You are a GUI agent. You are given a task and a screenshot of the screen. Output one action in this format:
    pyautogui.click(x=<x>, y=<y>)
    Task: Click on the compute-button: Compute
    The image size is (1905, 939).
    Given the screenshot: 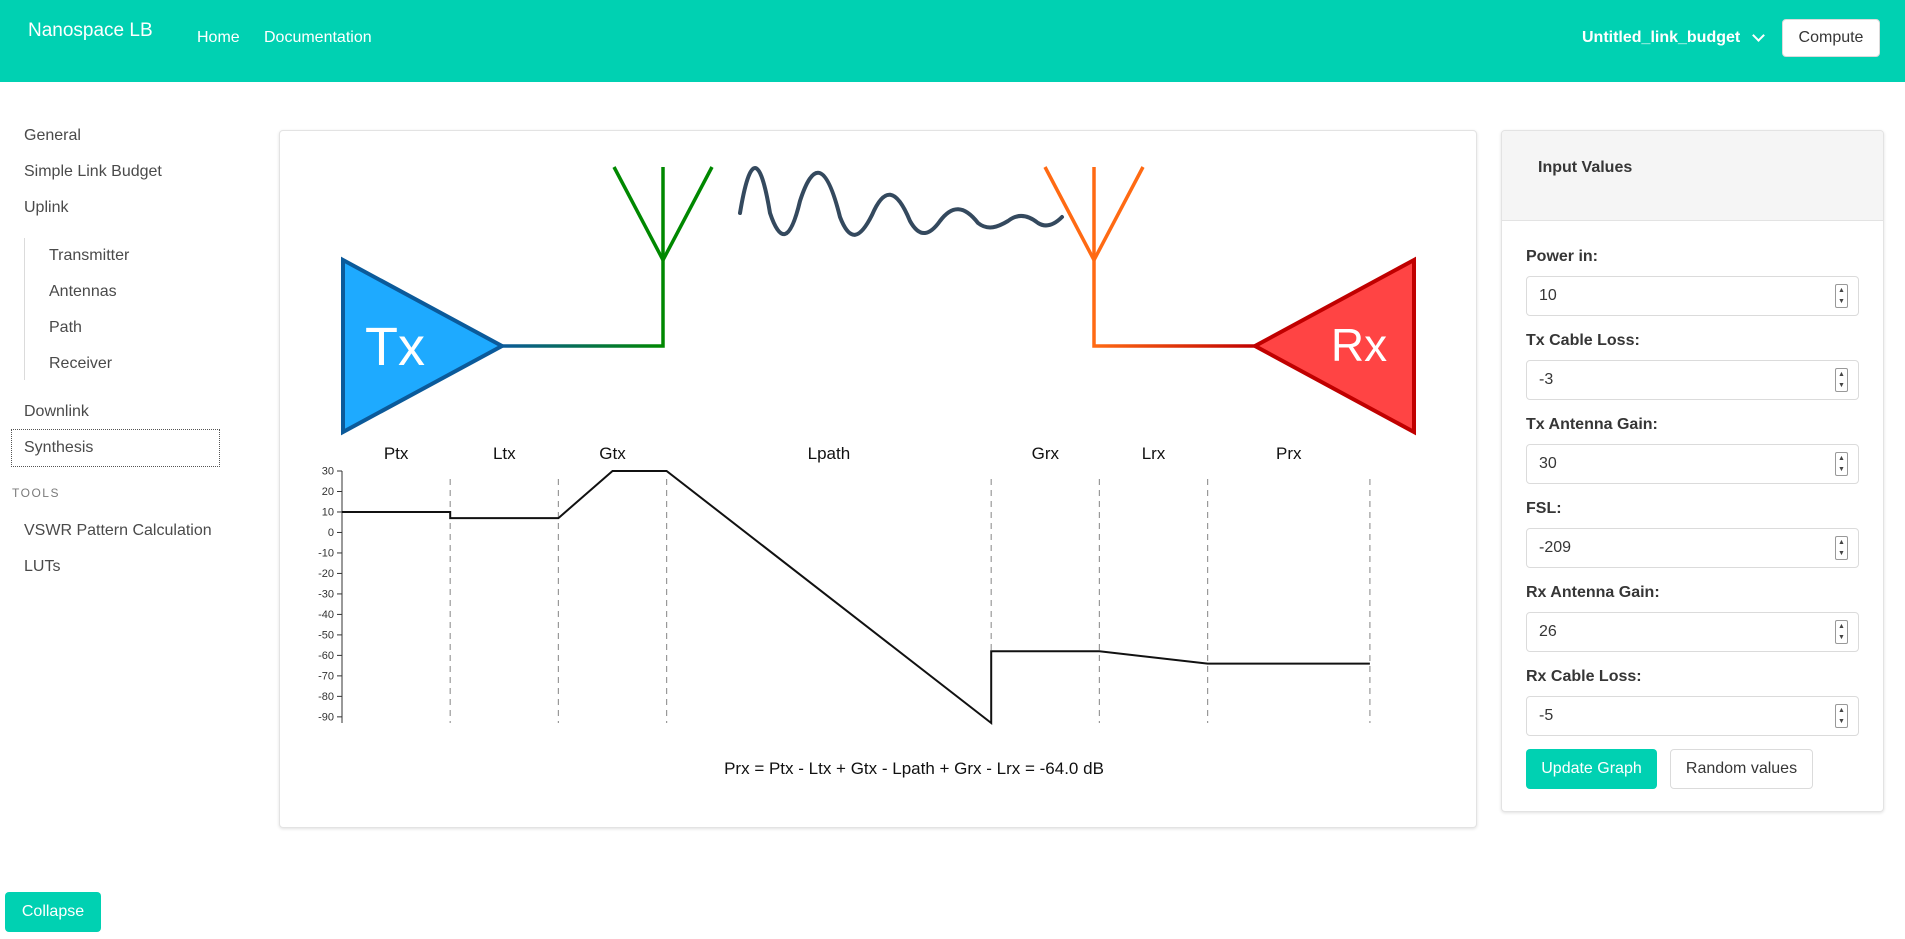 What is the action you would take?
    pyautogui.click(x=1831, y=38)
    